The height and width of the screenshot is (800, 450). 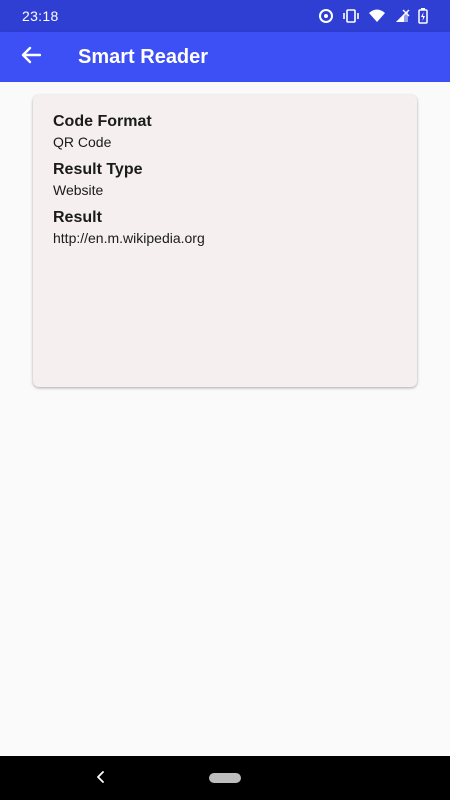 What do you see at coordinates (351, 16) in the screenshot?
I see `vibrate-icon` at bounding box center [351, 16].